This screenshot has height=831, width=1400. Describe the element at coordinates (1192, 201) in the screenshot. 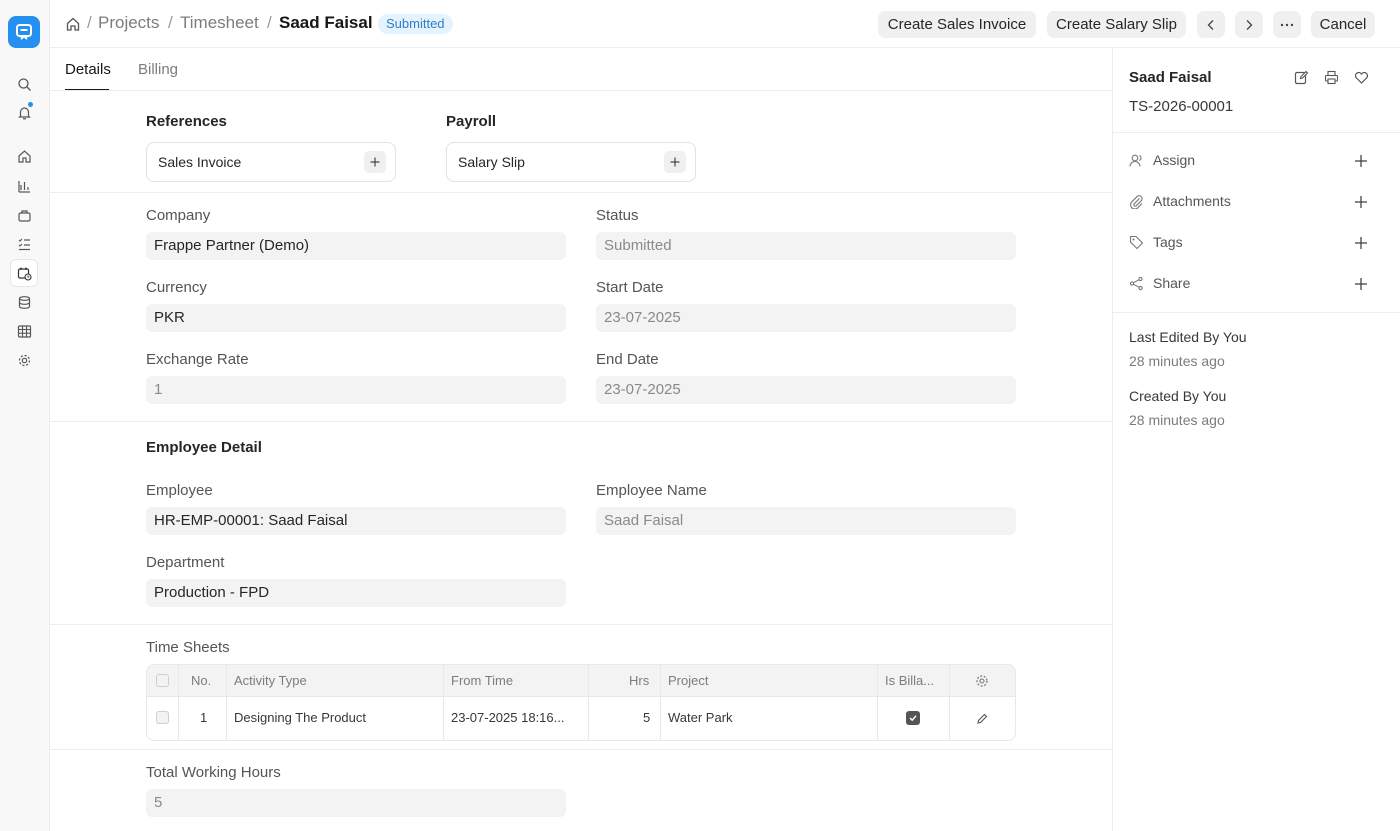

I see `sidebar-item-label: Attachments` at that location.